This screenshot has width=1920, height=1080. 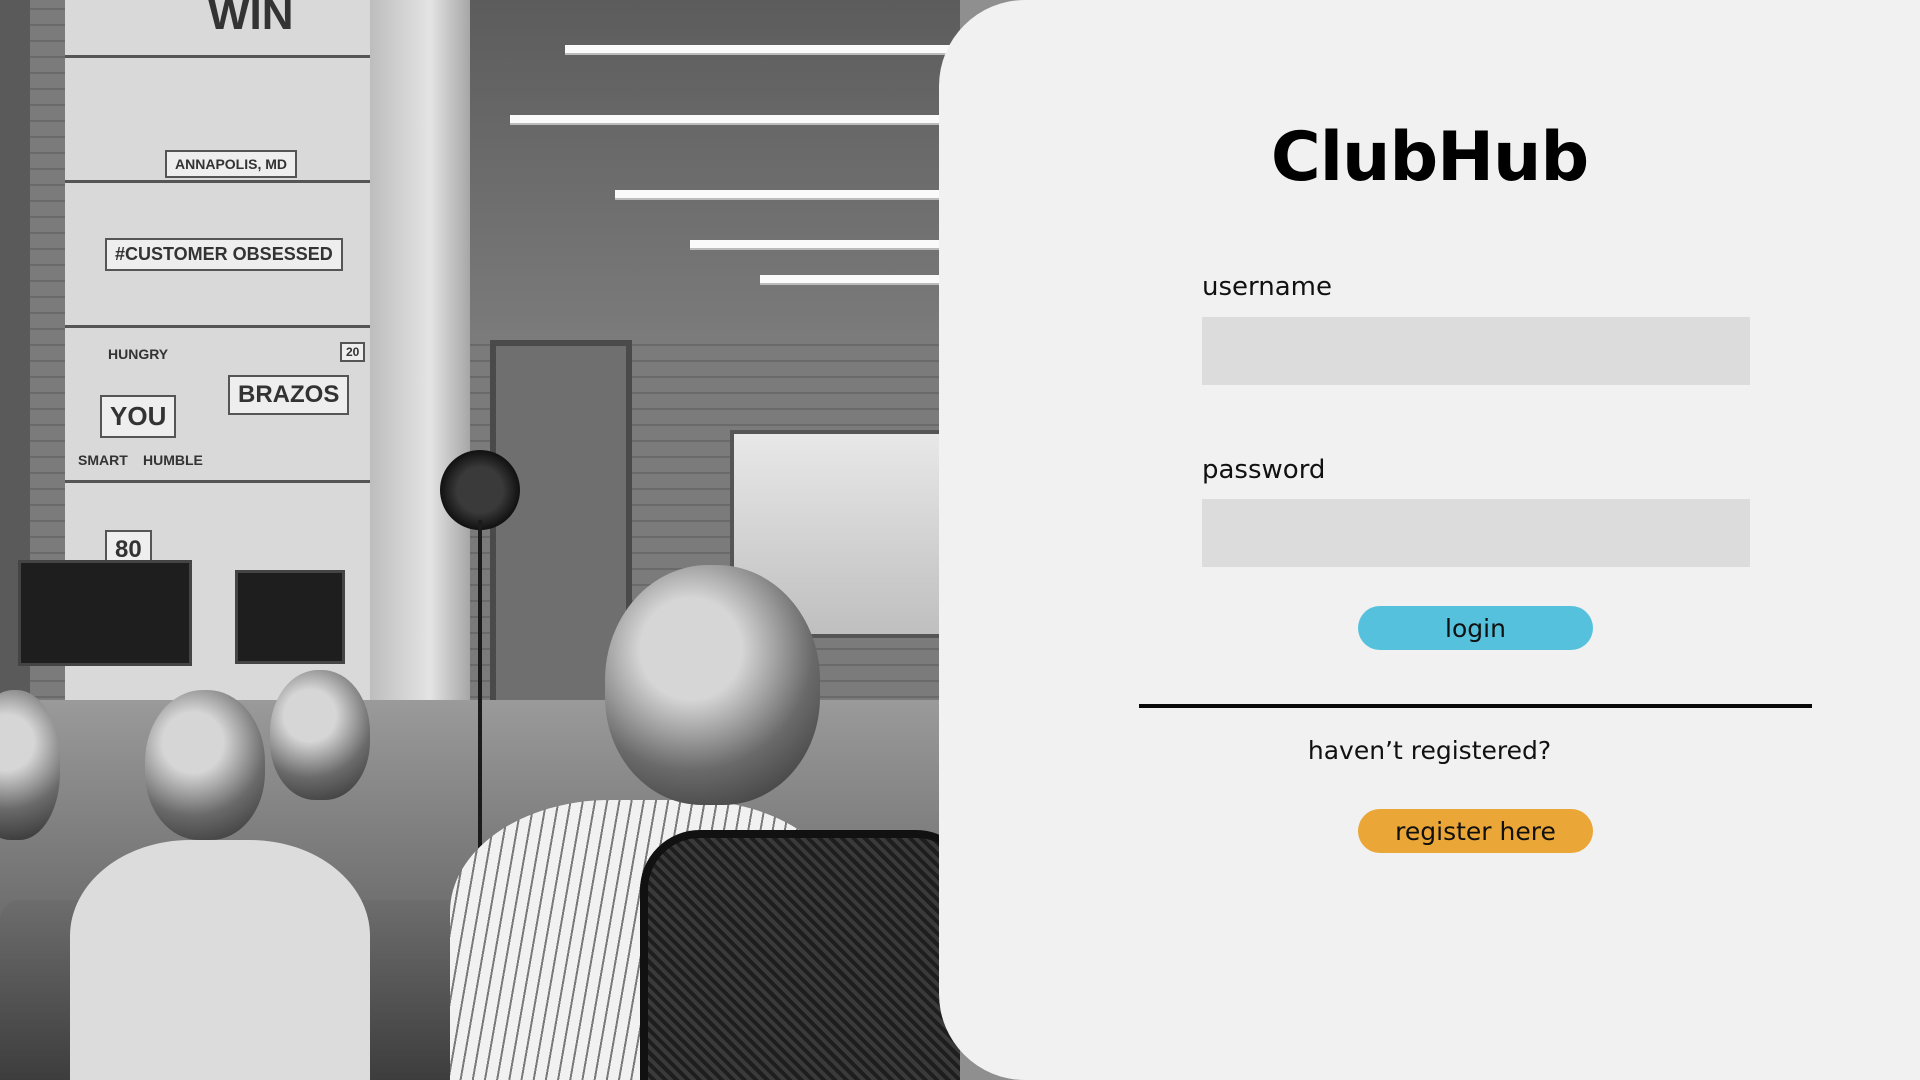 What do you see at coordinates (1476, 351) in the screenshot?
I see `username-input` at bounding box center [1476, 351].